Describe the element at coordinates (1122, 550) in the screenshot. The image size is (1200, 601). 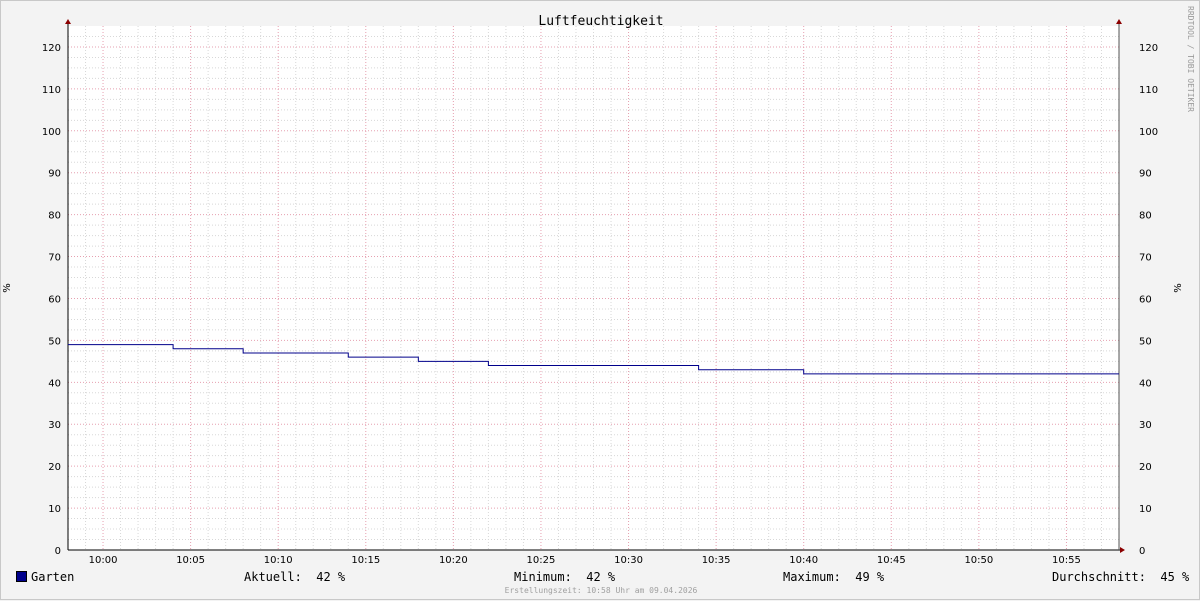
I see `x-axis-arrow` at that location.